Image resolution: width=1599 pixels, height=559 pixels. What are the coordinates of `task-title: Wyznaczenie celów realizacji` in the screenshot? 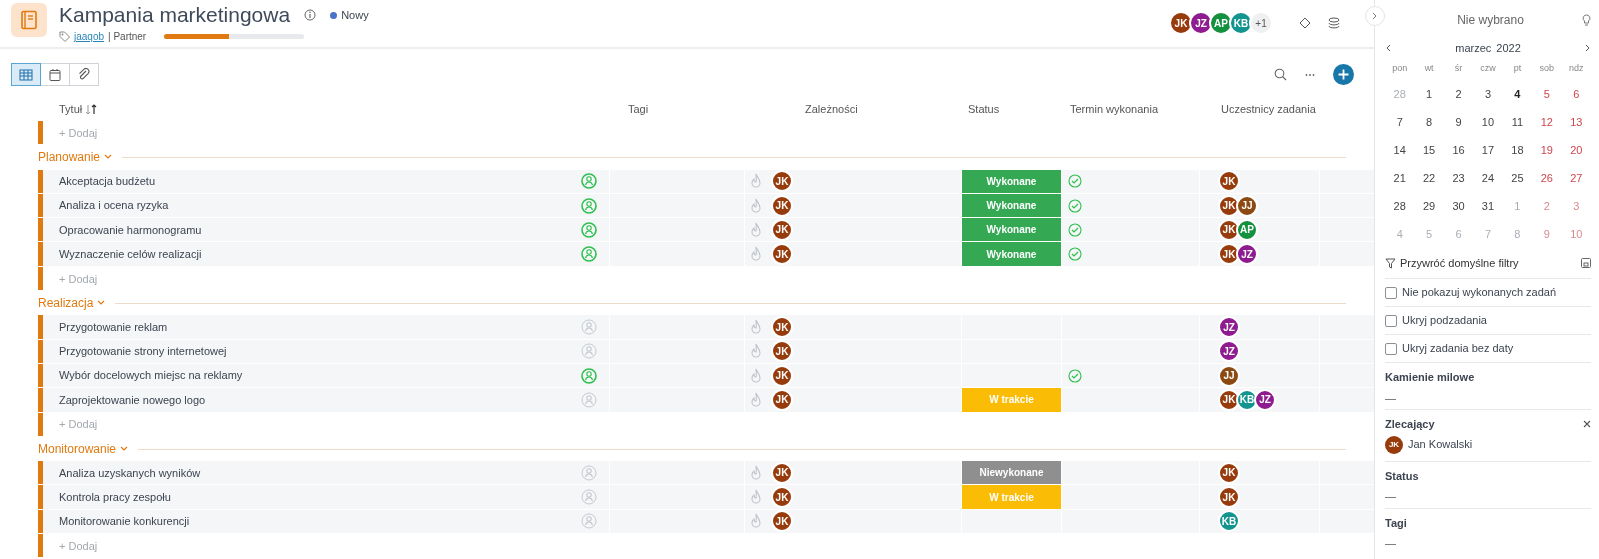 It's located at (320, 254).